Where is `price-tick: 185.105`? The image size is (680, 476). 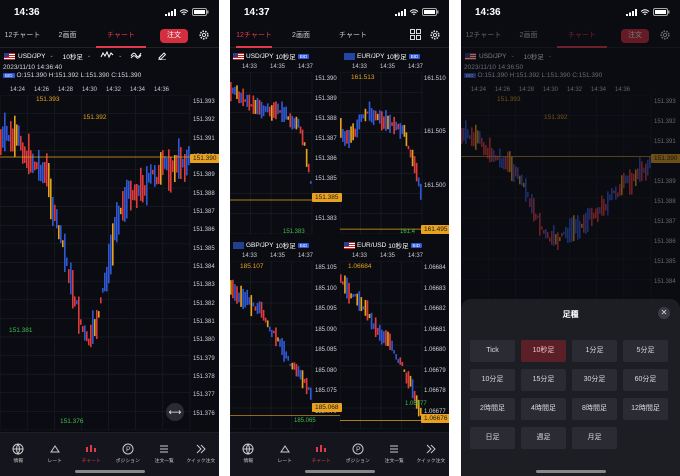 price-tick: 185.105 is located at coordinates (326, 268).